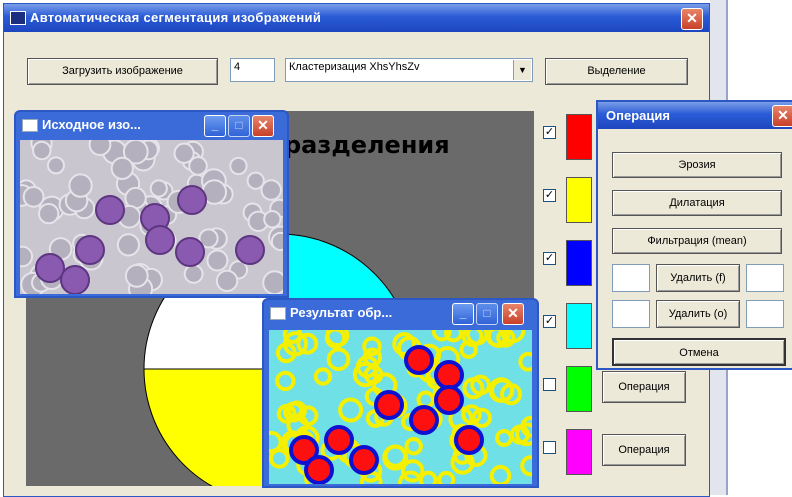 The height and width of the screenshot is (497, 792). I want to click on operation-close-button: ✕, so click(782, 116).